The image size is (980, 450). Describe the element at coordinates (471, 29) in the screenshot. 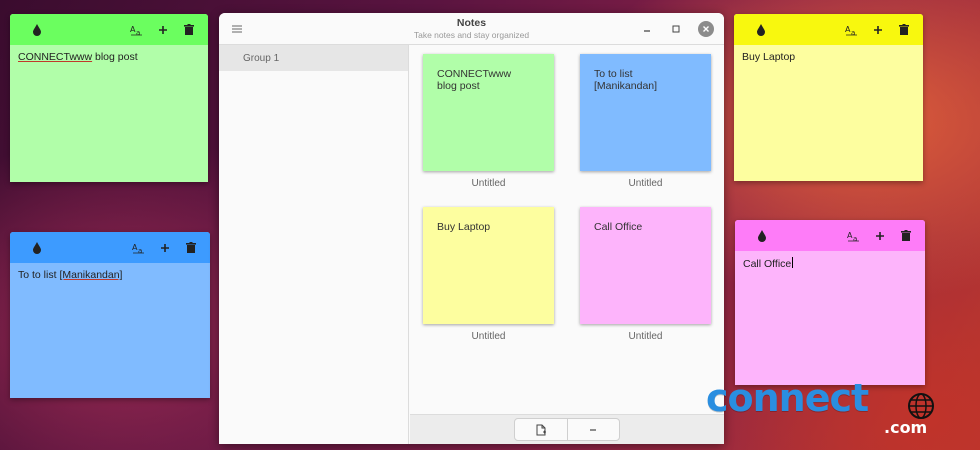

I see `title-bar: Notes Take notes and stay organized` at that location.